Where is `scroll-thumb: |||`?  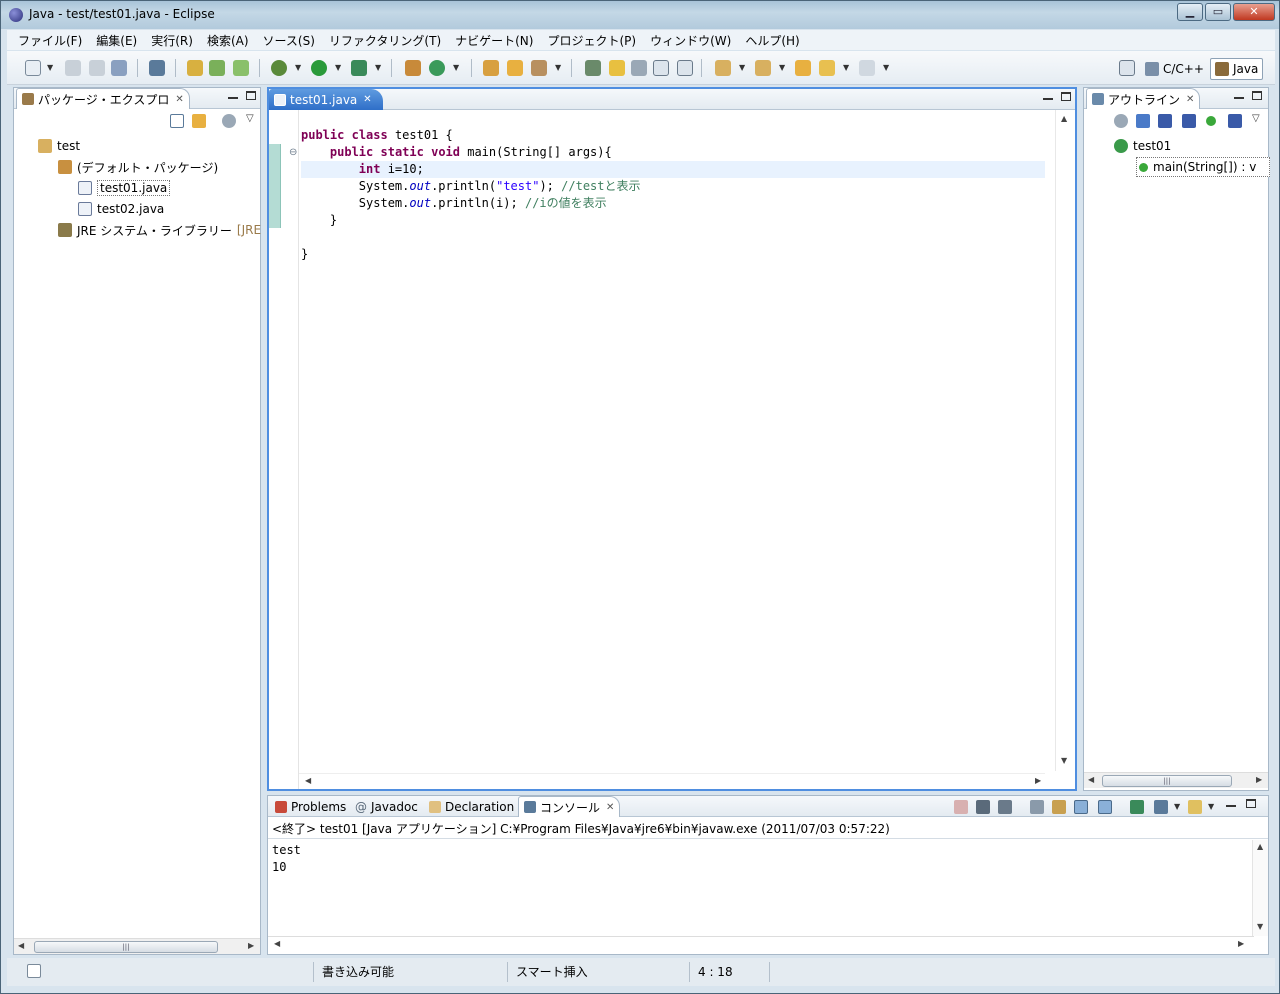 scroll-thumb: ||| is located at coordinates (1167, 781).